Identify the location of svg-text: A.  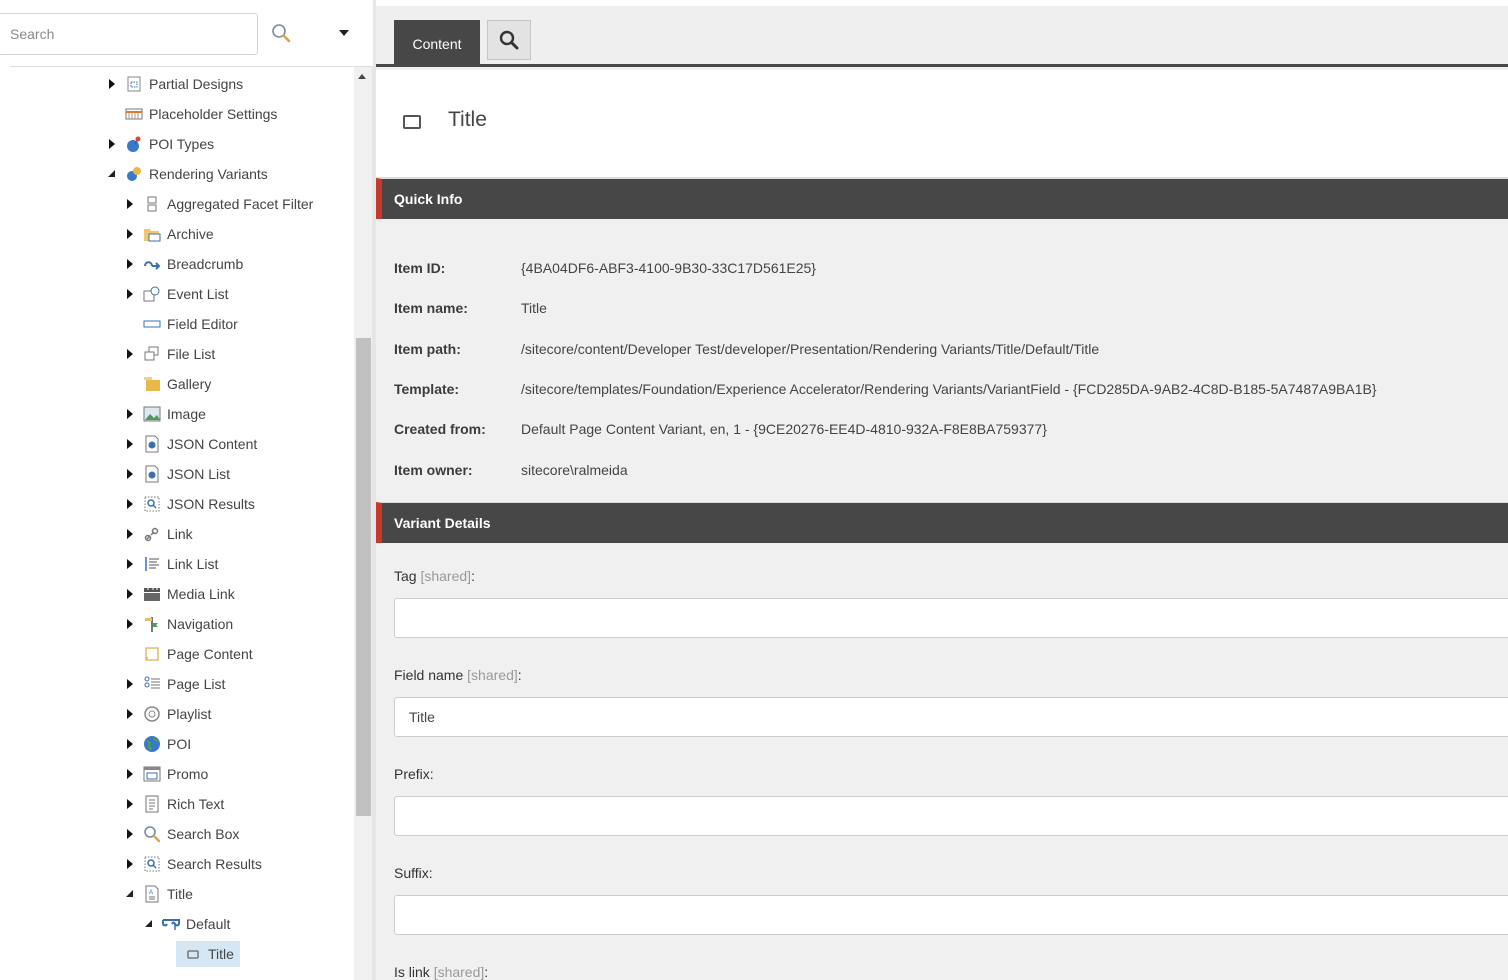
(151, 893).